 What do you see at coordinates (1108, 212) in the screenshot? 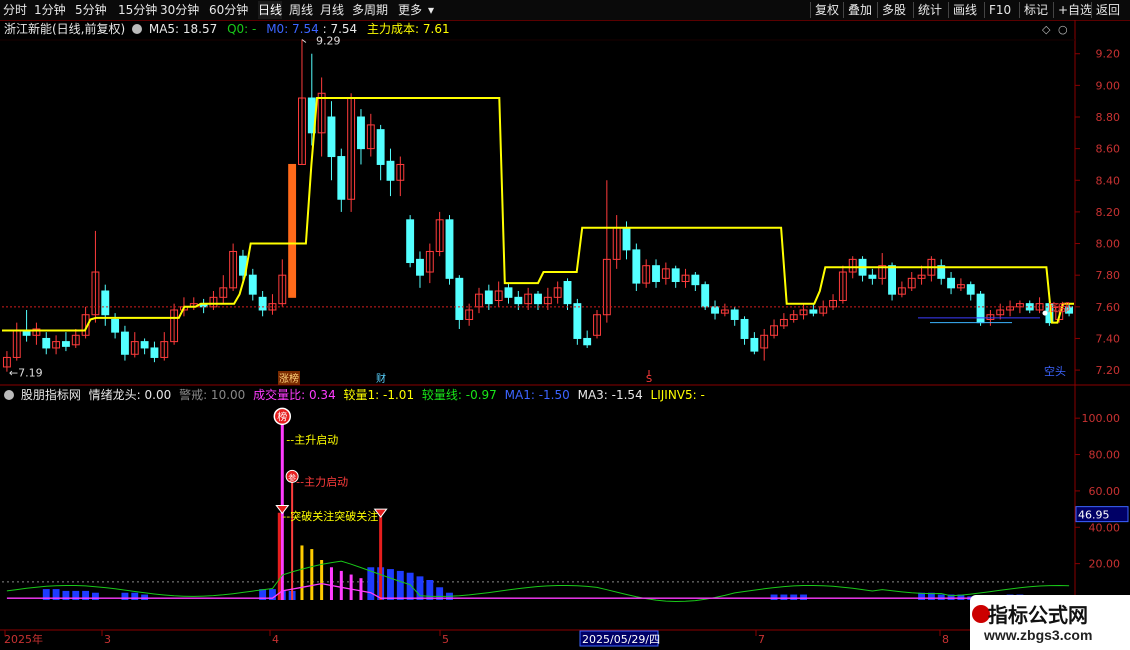
I see `price-tick-label: 8.20` at bounding box center [1108, 212].